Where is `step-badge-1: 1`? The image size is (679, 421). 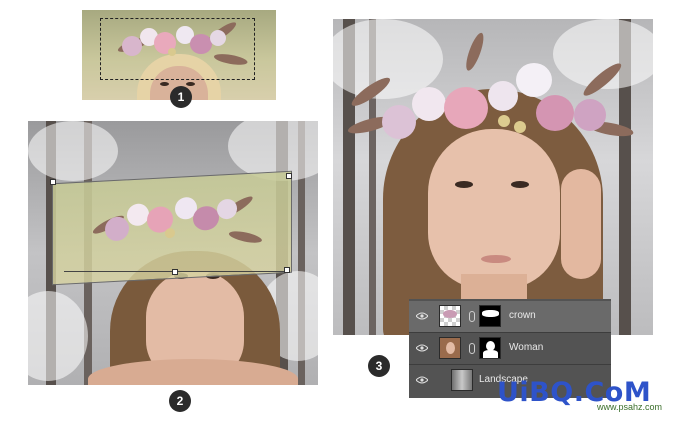 step-badge-1: 1 is located at coordinates (181, 97).